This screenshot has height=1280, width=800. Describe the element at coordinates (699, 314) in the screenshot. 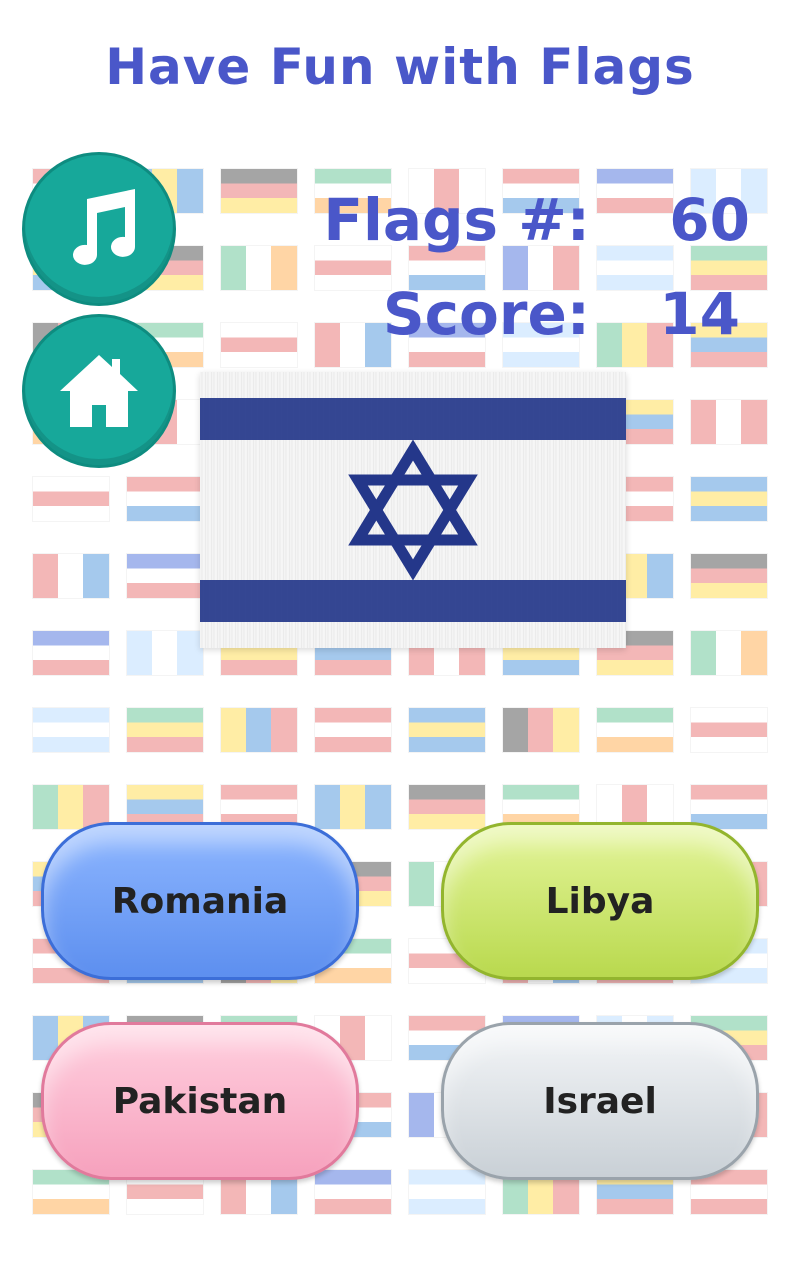

I see `score-value: 14` at that location.